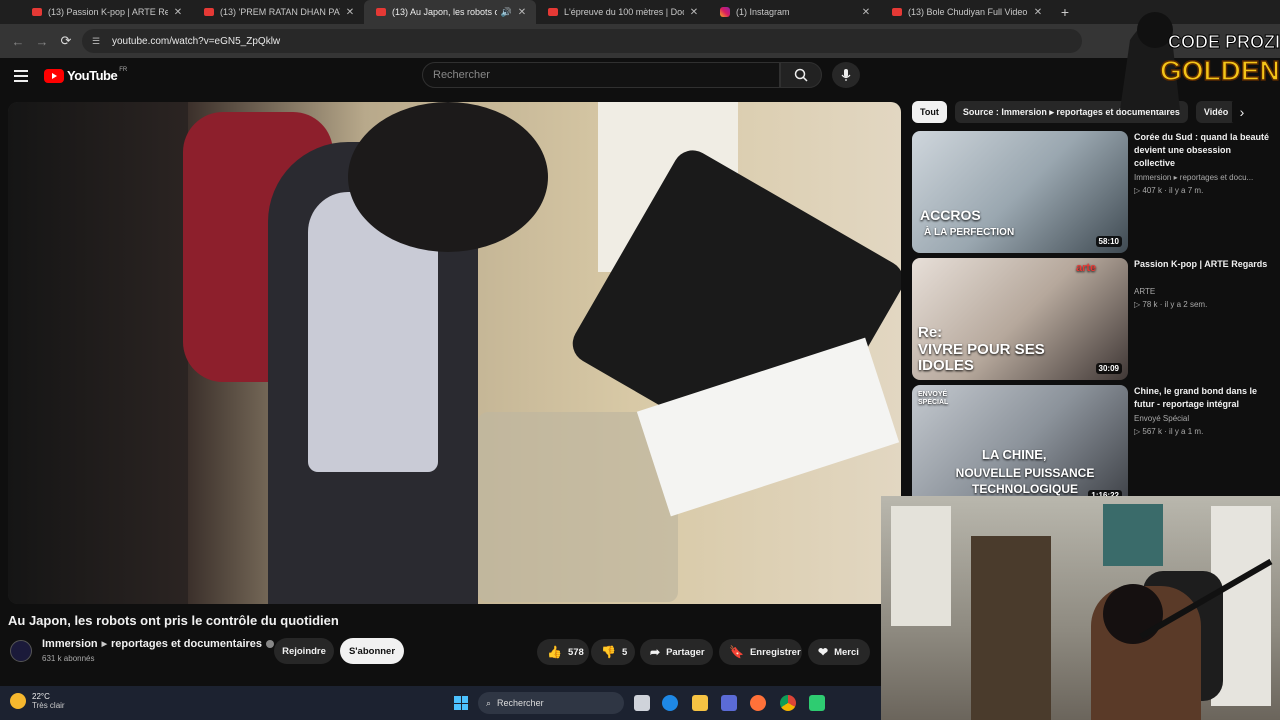  I want to click on thumbnail-overlay-text: ACCROS, so click(950, 215).